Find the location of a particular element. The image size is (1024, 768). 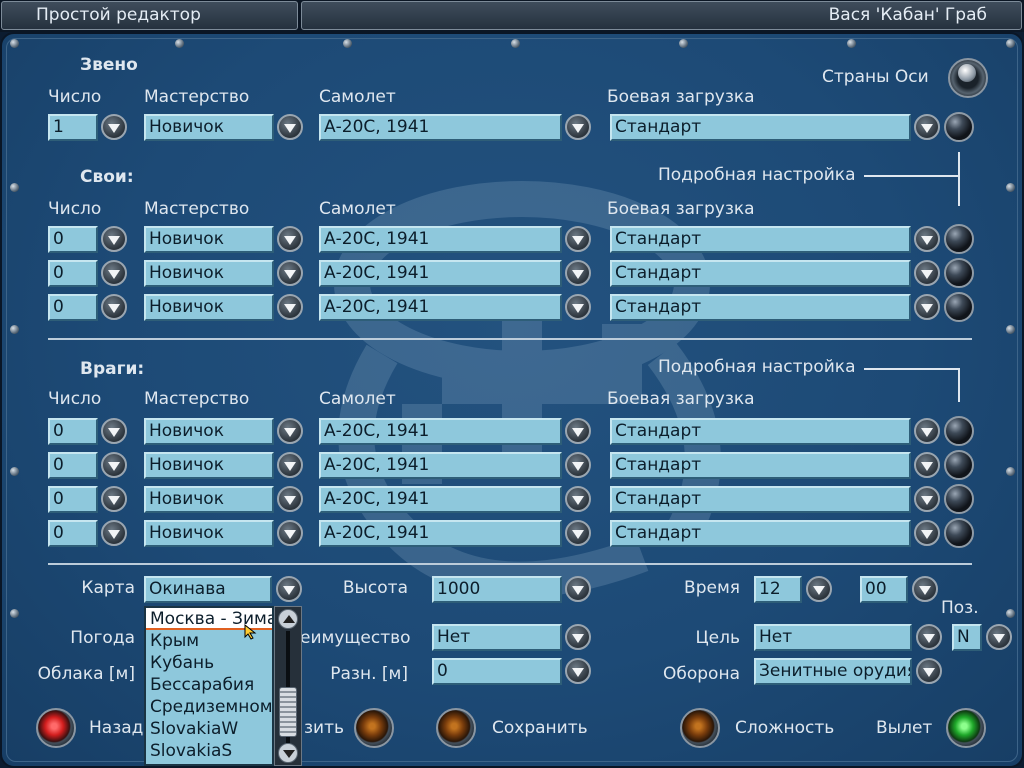

map-option: SlovakiaW is located at coordinates (209, 729).